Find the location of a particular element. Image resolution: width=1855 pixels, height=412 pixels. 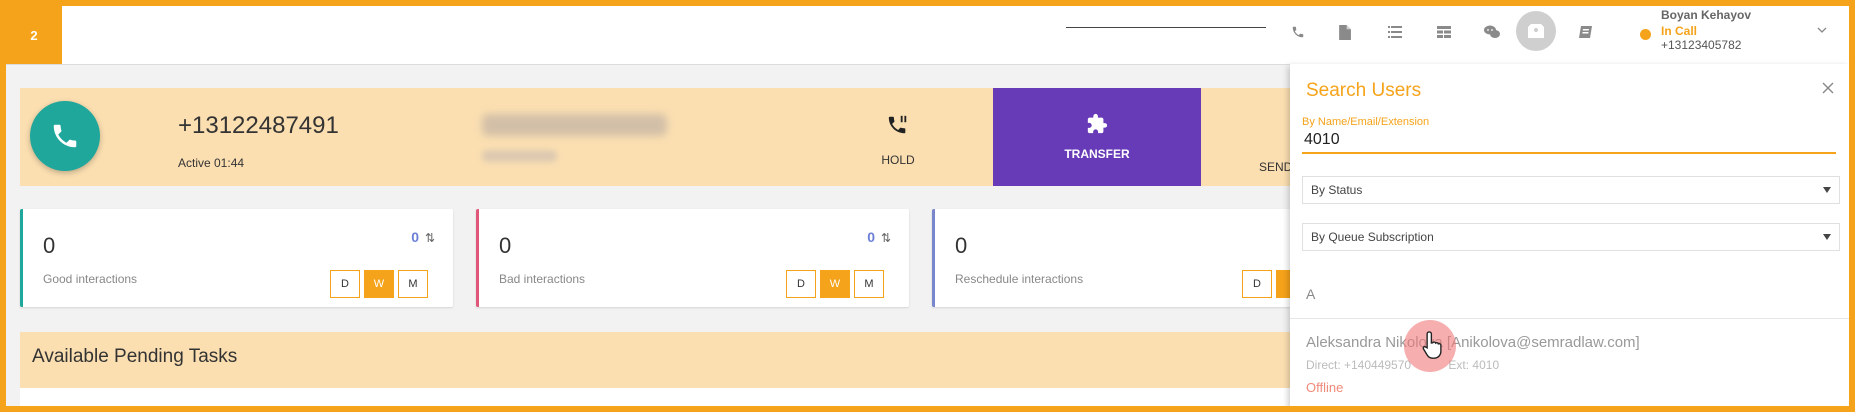

user-name: Boyan Kehayov is located at coordinates (1706, 15).